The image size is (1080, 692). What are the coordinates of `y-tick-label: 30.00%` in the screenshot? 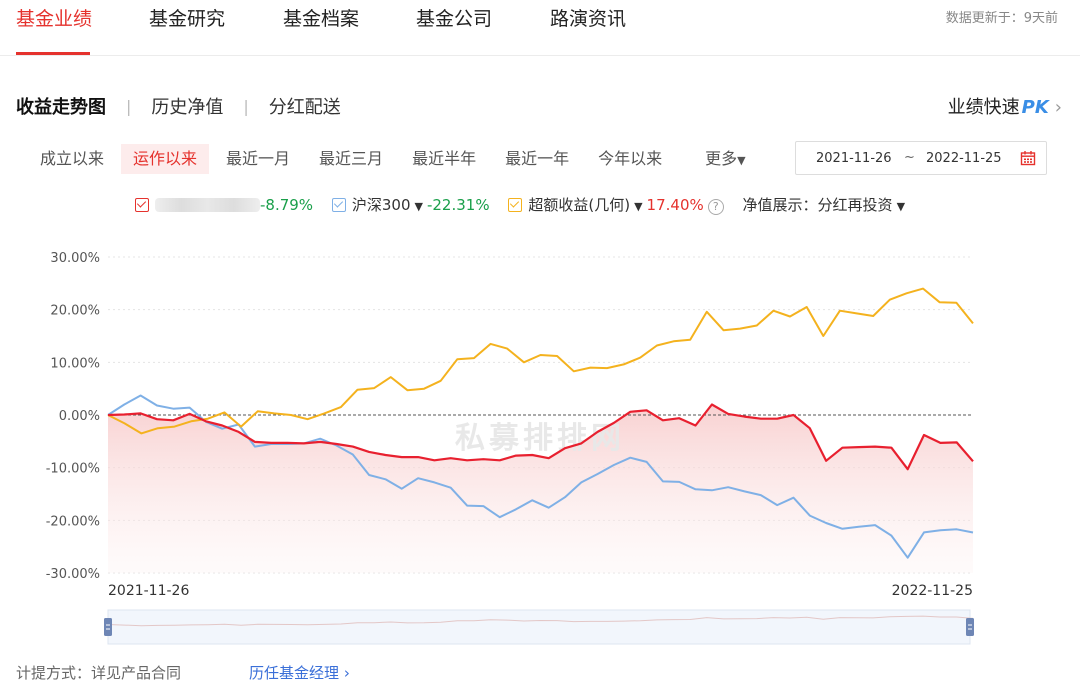 It's located at (75, 258).